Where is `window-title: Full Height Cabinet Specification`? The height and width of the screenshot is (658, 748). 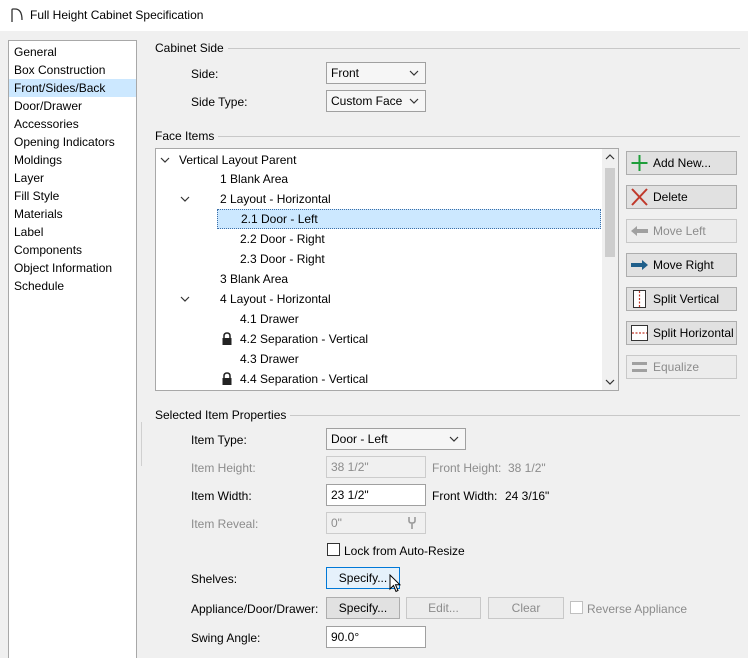
window-title: Full Height Cabinet Specification is located at coordinates (117, 15).